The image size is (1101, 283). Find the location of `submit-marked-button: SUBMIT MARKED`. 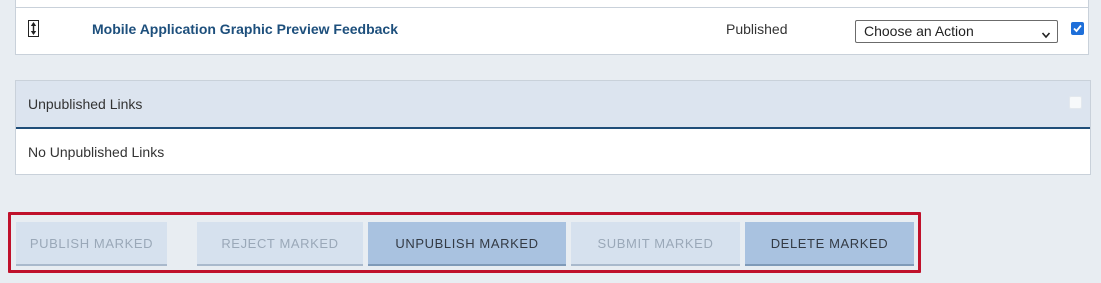

submit-marked-button: SUBMIT MARKED is located at coordinates (655, 244).